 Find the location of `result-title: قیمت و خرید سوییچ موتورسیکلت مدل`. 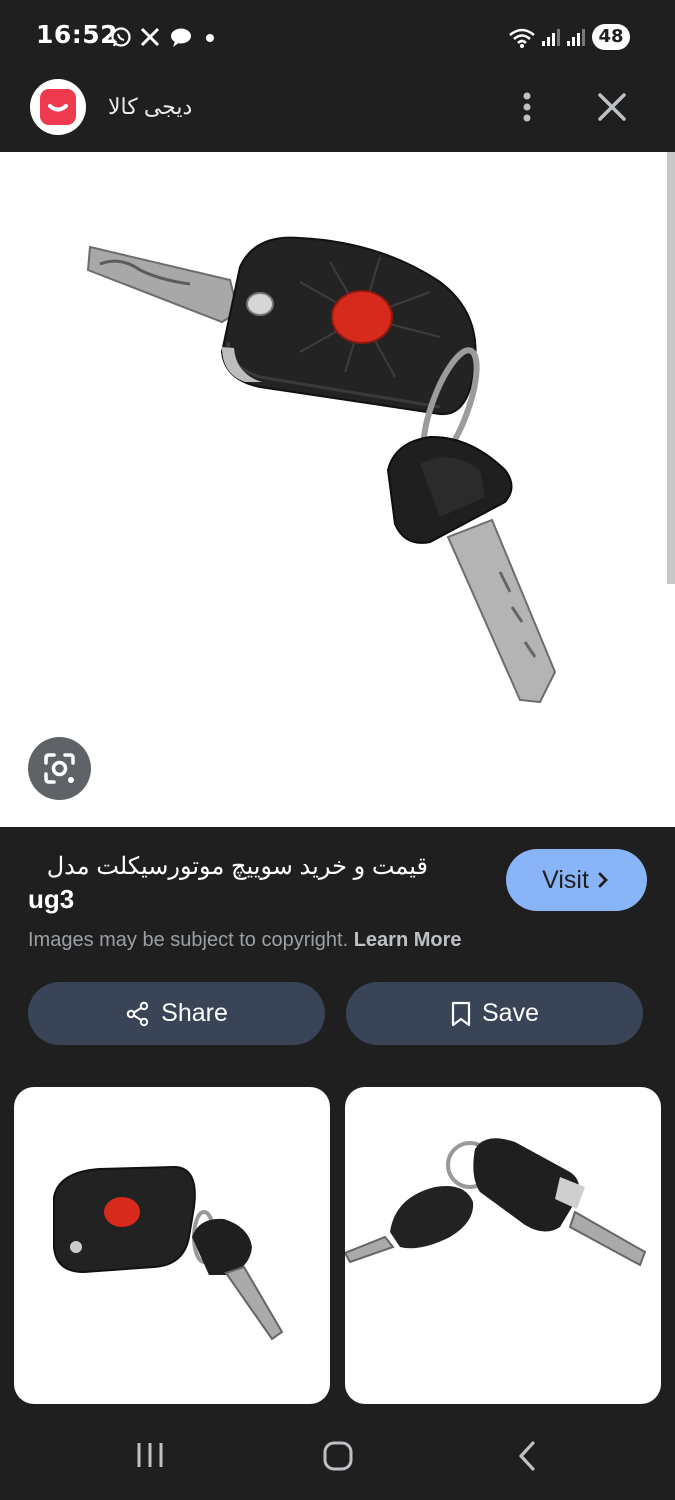

result-title: قیمت و خرید سوییچ موتورسیکلت مدل is located at coordinates (237, 866).